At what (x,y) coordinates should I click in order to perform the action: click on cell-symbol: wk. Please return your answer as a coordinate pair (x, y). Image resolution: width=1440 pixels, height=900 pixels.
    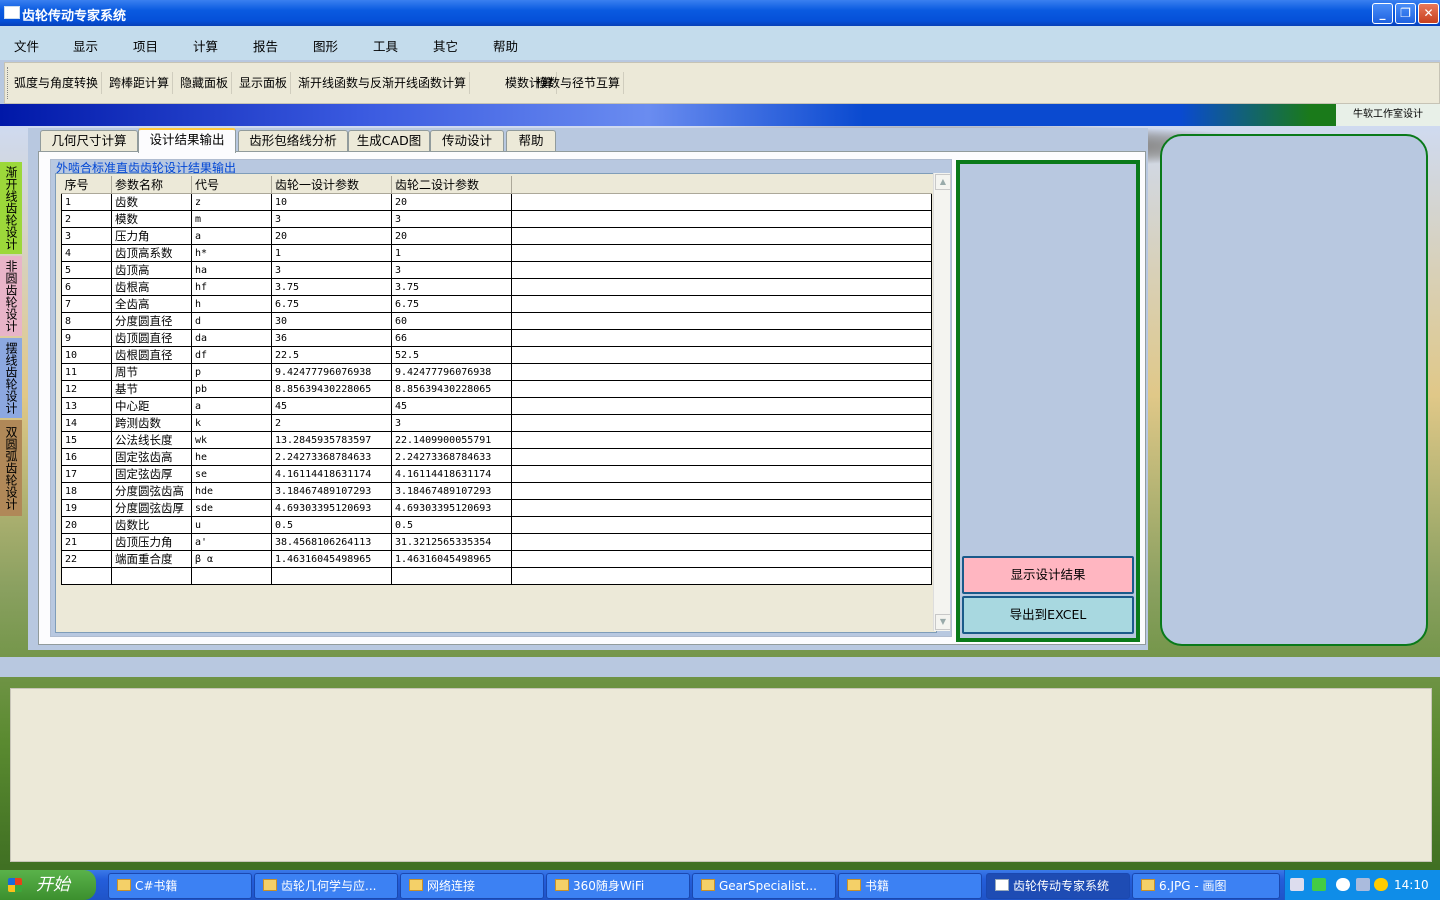
    Looking at the image, I should click on (231, 440).